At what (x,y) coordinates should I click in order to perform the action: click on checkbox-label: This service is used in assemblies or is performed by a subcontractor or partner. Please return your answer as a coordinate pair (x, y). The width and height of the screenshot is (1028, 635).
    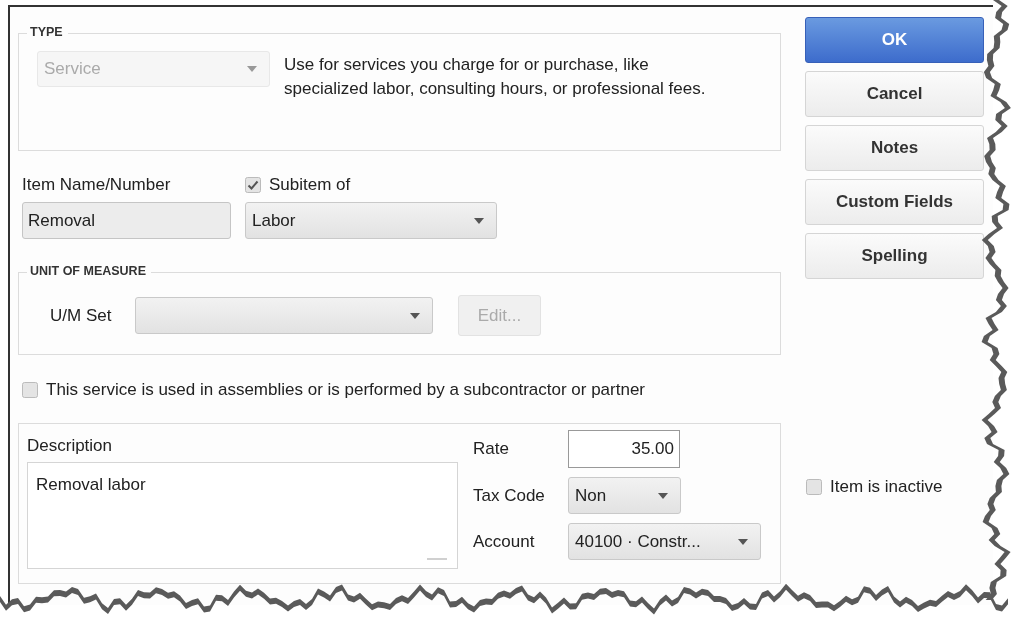
    Looking at the image, I should click on (346, 390).